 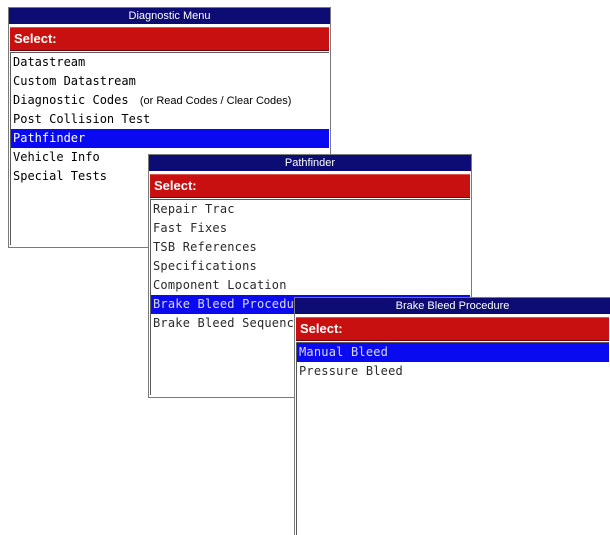 What do you see at coordinates (310, 228) in the screenshot?
I see `pathfinder-item-fast-fixes: Fast Fixes` at bounding box center [310, 228].